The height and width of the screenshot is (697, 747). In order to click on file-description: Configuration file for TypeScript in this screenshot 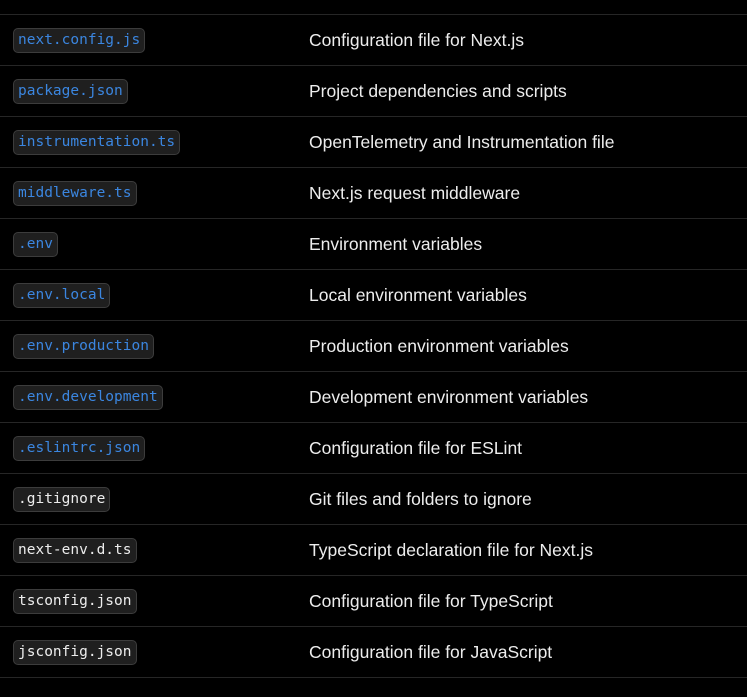, I will do `click(431, 601)`.